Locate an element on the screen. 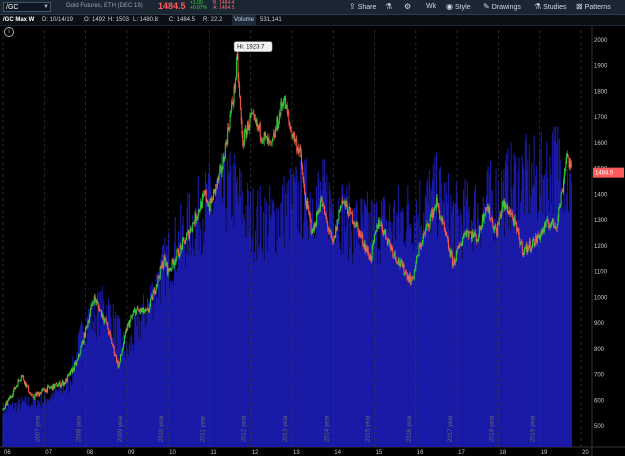 The height and width of the screenshot is (456, 625). price-tick-label: 500 is located at coordinates (599, 427).